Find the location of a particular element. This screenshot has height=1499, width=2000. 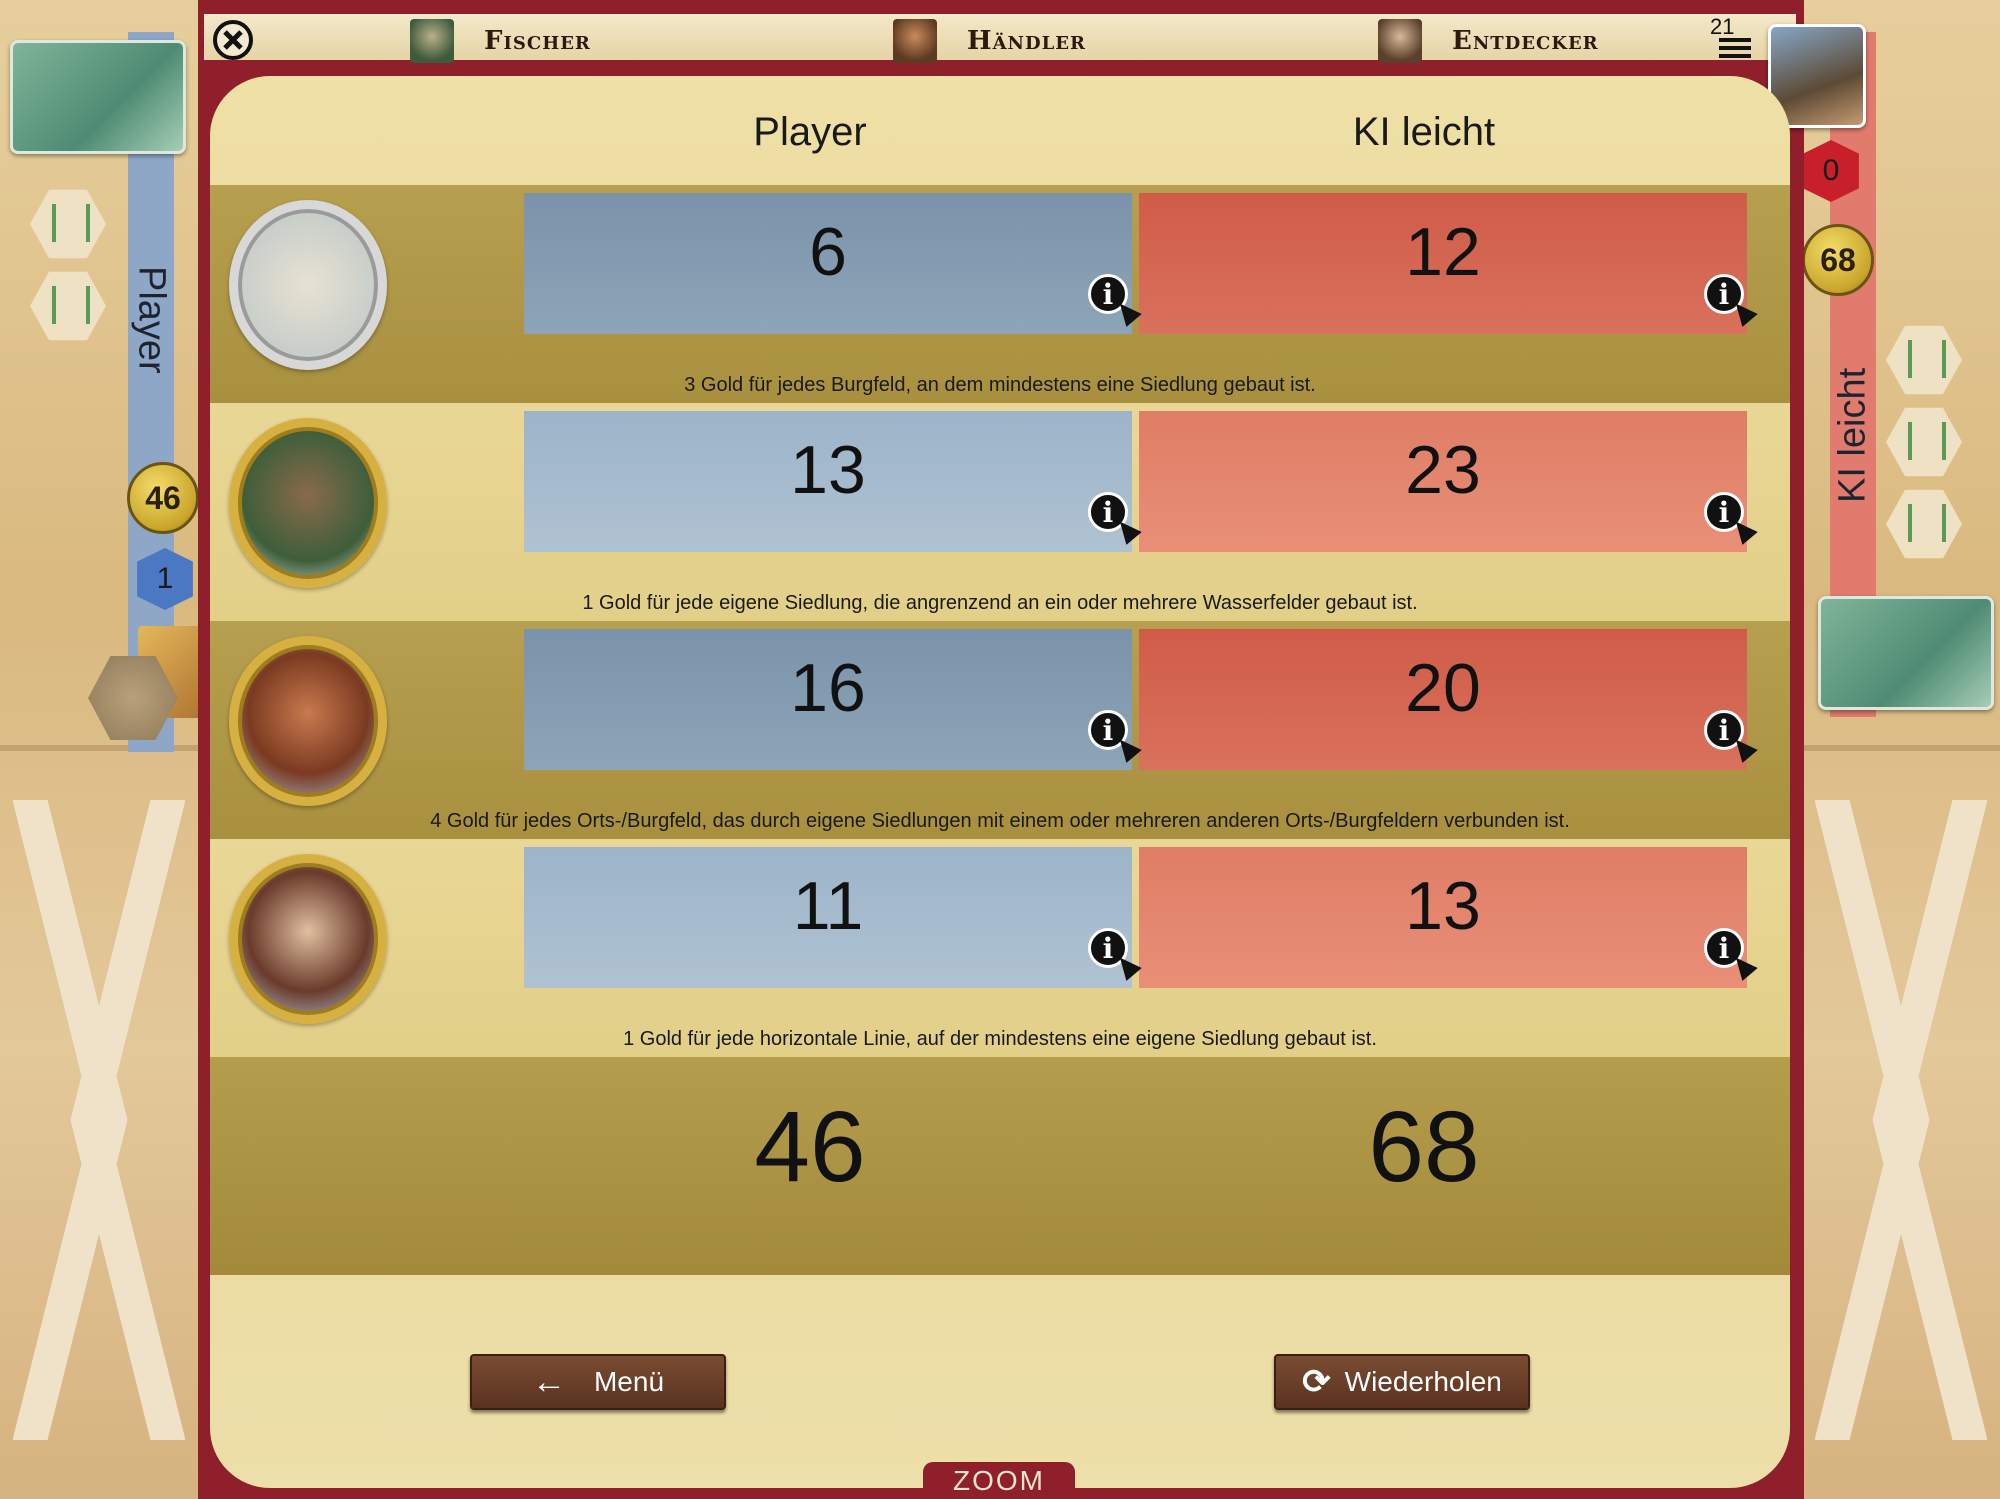

player-score-castle: 6 is located at coordinates (828, 263).